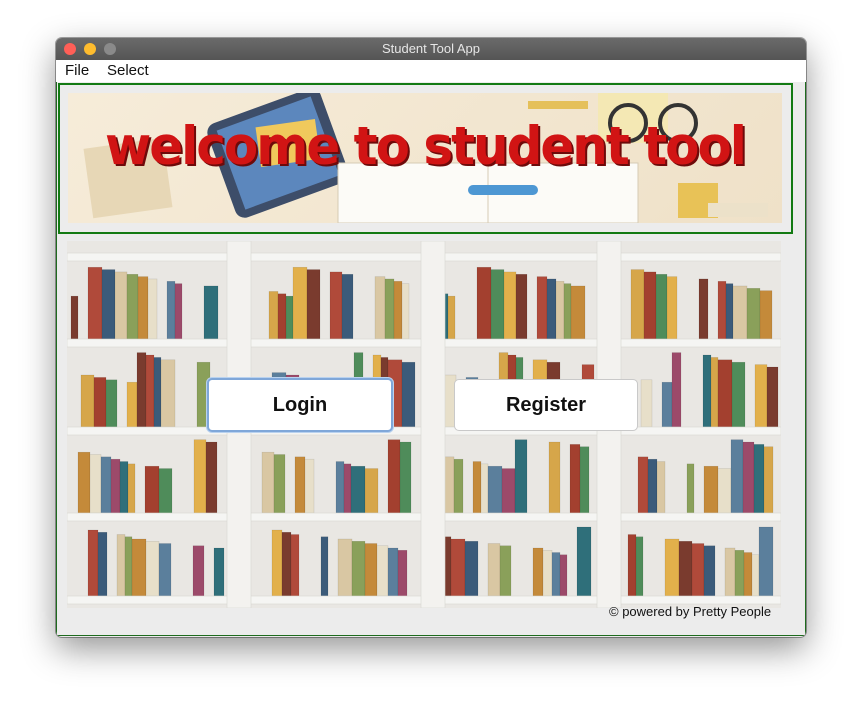 The image size is (862, 712). I want to click on powered-by-credit: © powered by Pretty People, so click(690, 611).